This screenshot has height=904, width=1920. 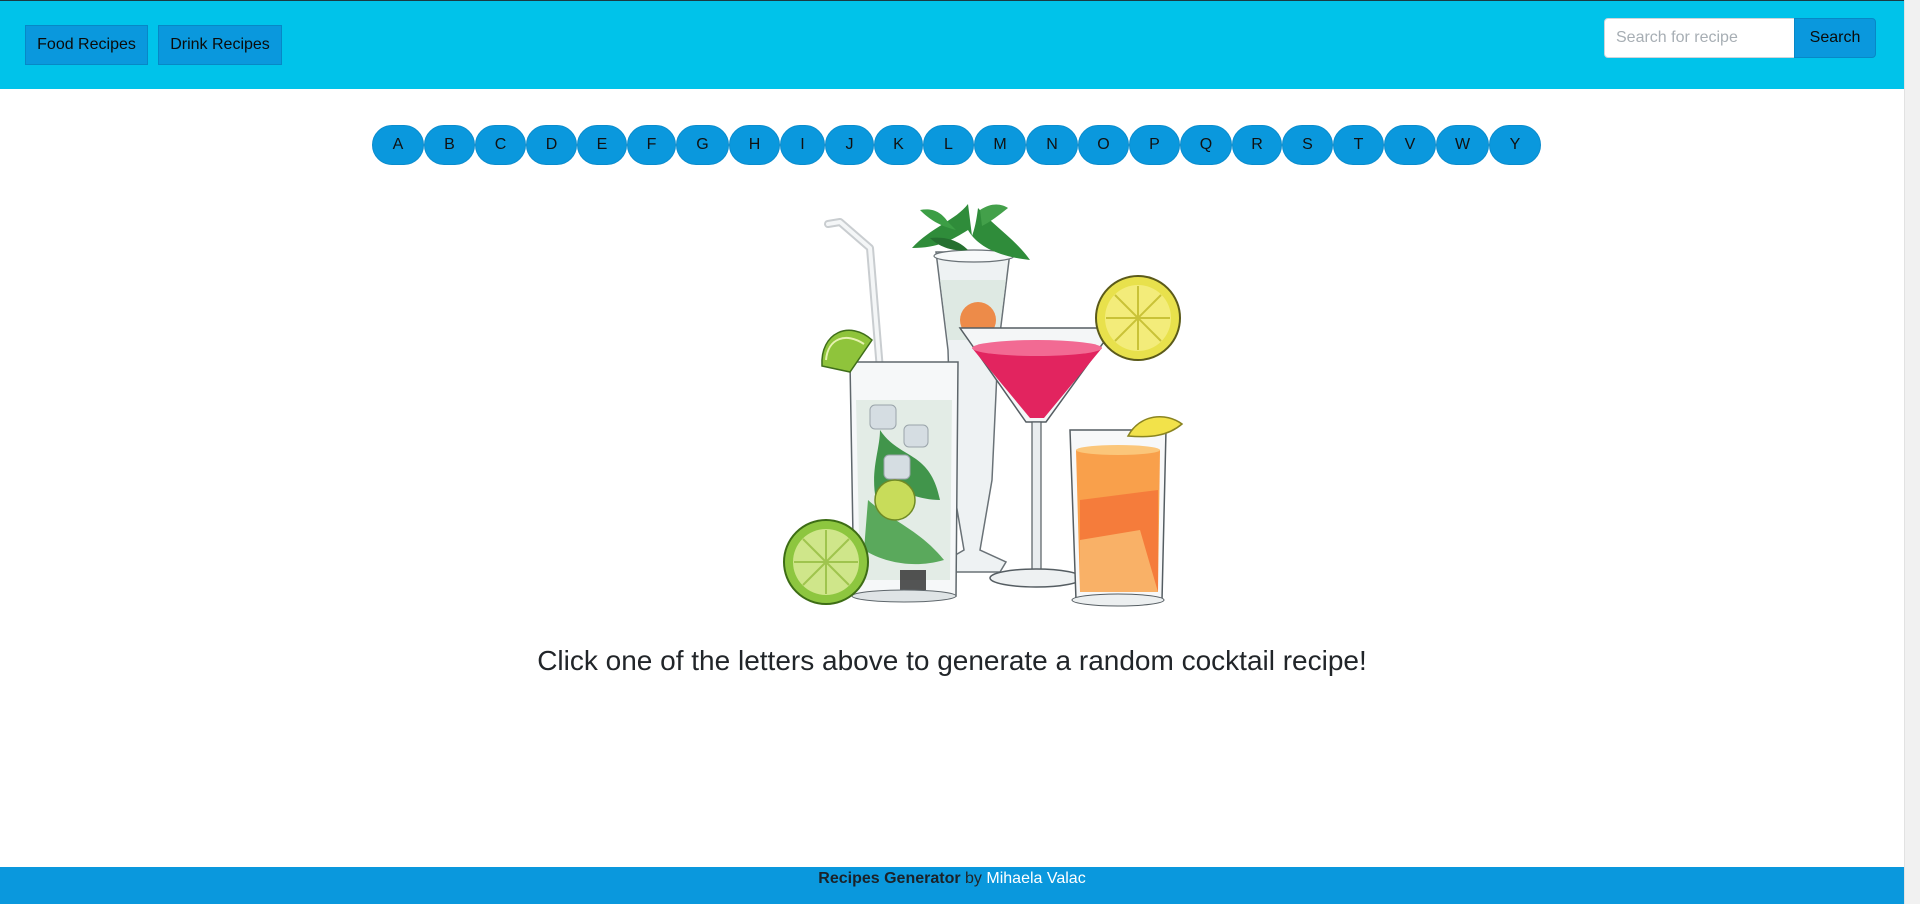 What do you see at coordinates (754, 145) in the screenshot?
I see `letter-button-h: H` at bounding box center [754, 145].